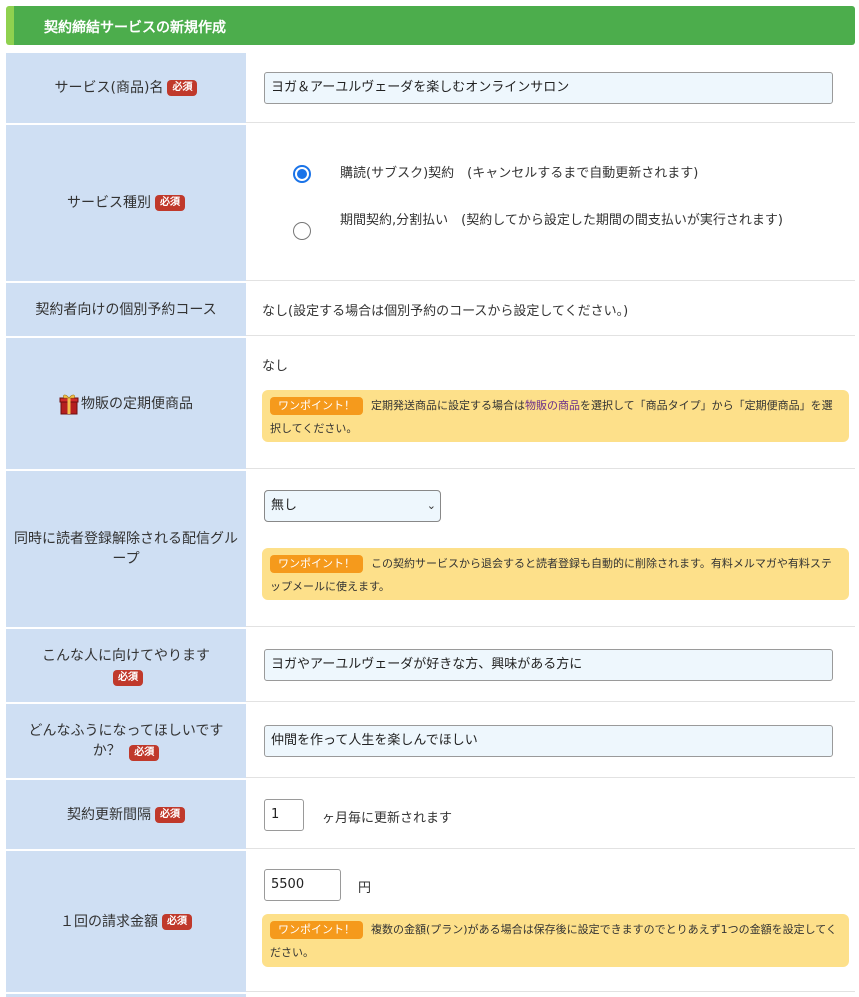 The width and height of the screenshot is (859, 997). I want to click on goal-input: 仲間を作って人生を楽しんでほしい, so click(548, 741).